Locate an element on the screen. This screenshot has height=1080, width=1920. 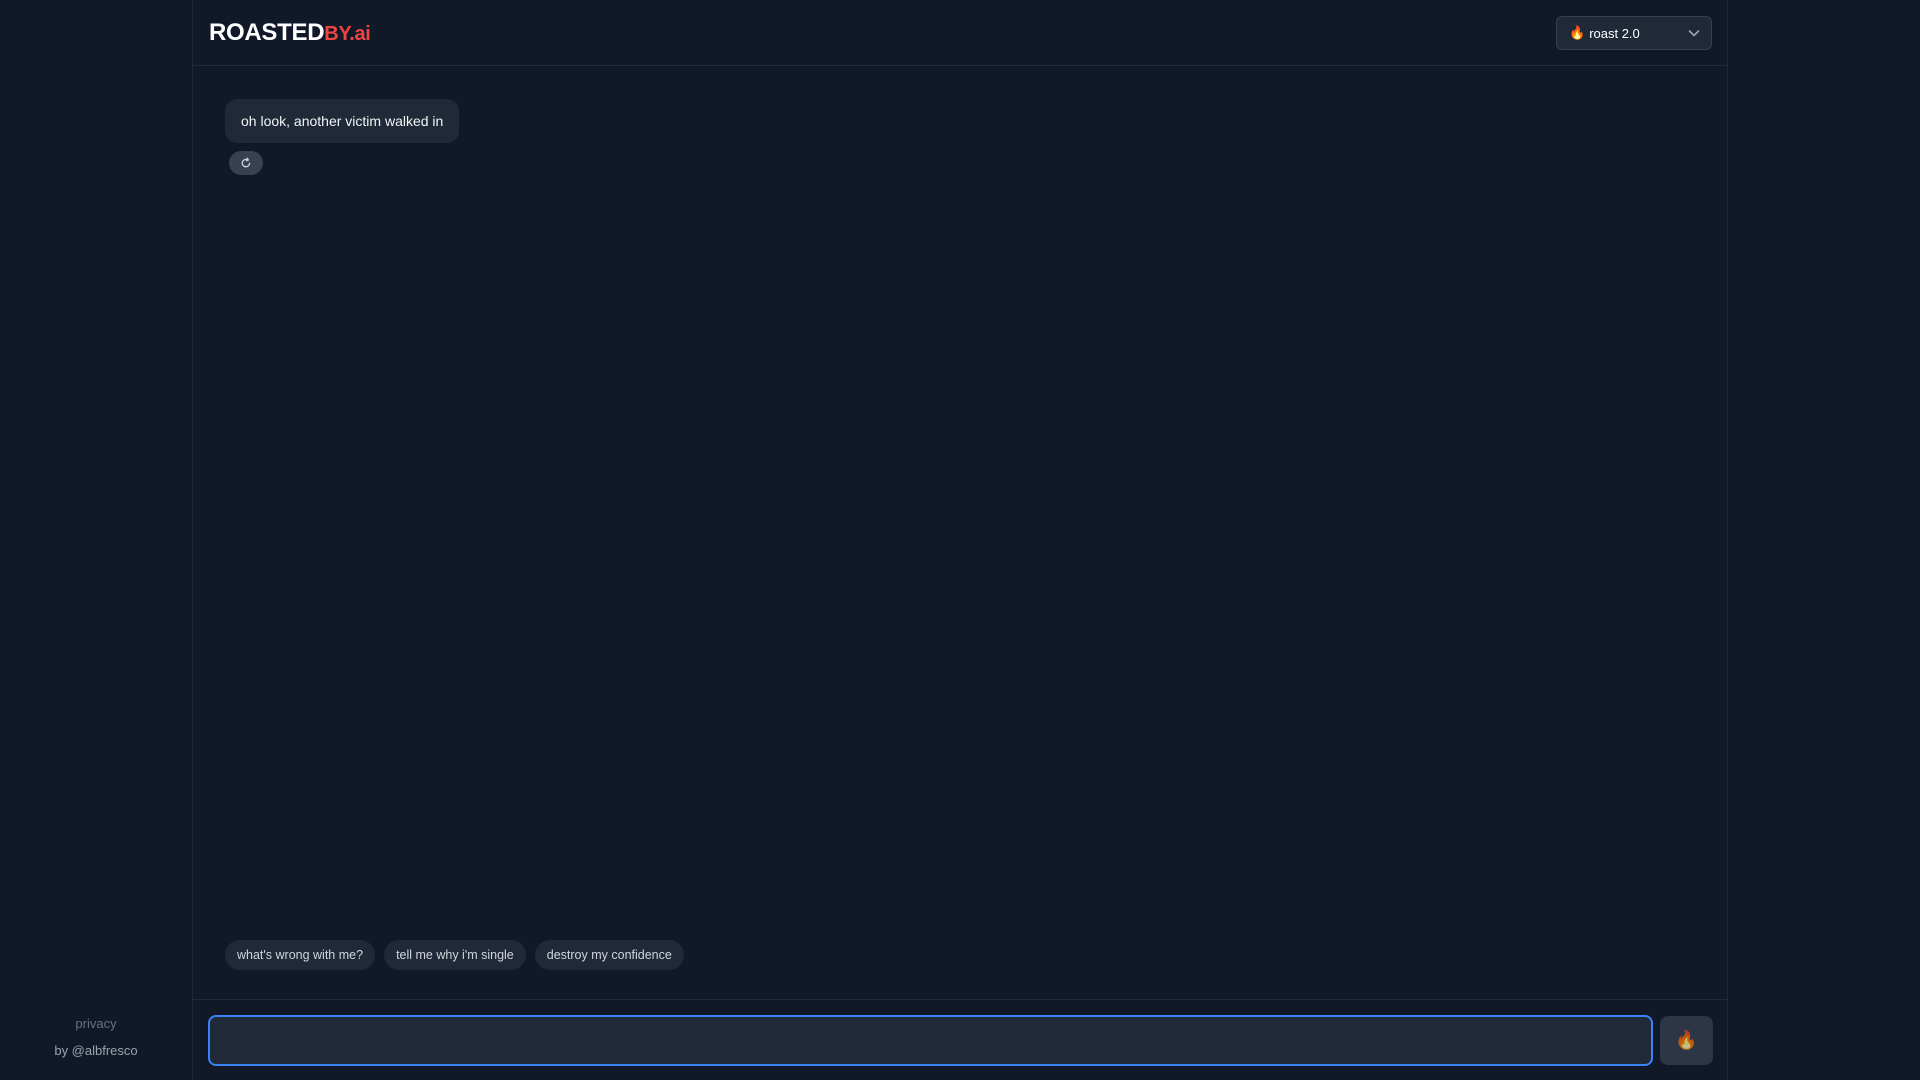
send-button: 🔥 is located at coordinates (1686, 1040).